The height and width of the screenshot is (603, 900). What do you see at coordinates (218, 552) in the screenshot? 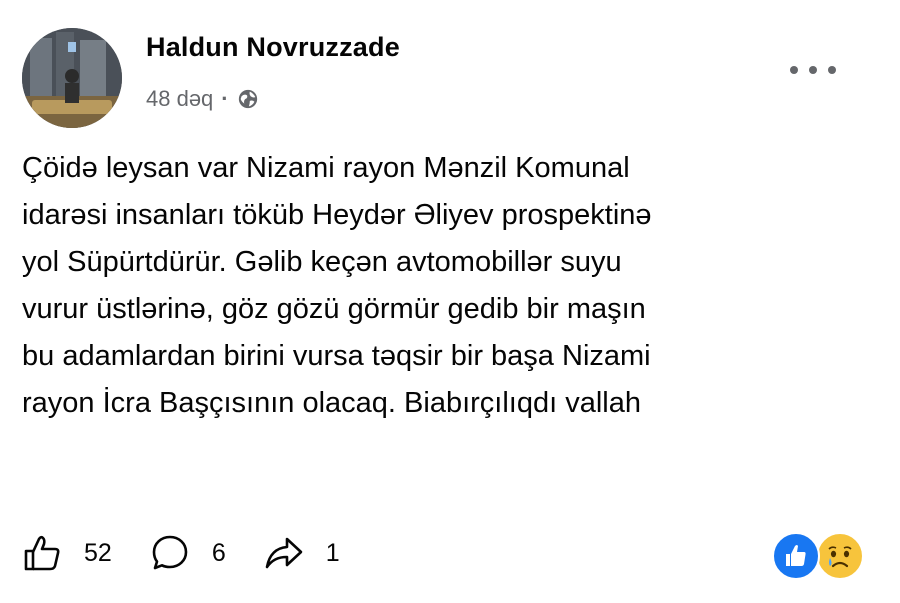
I see `comment-count: 6` at bounding box center [218, 552].